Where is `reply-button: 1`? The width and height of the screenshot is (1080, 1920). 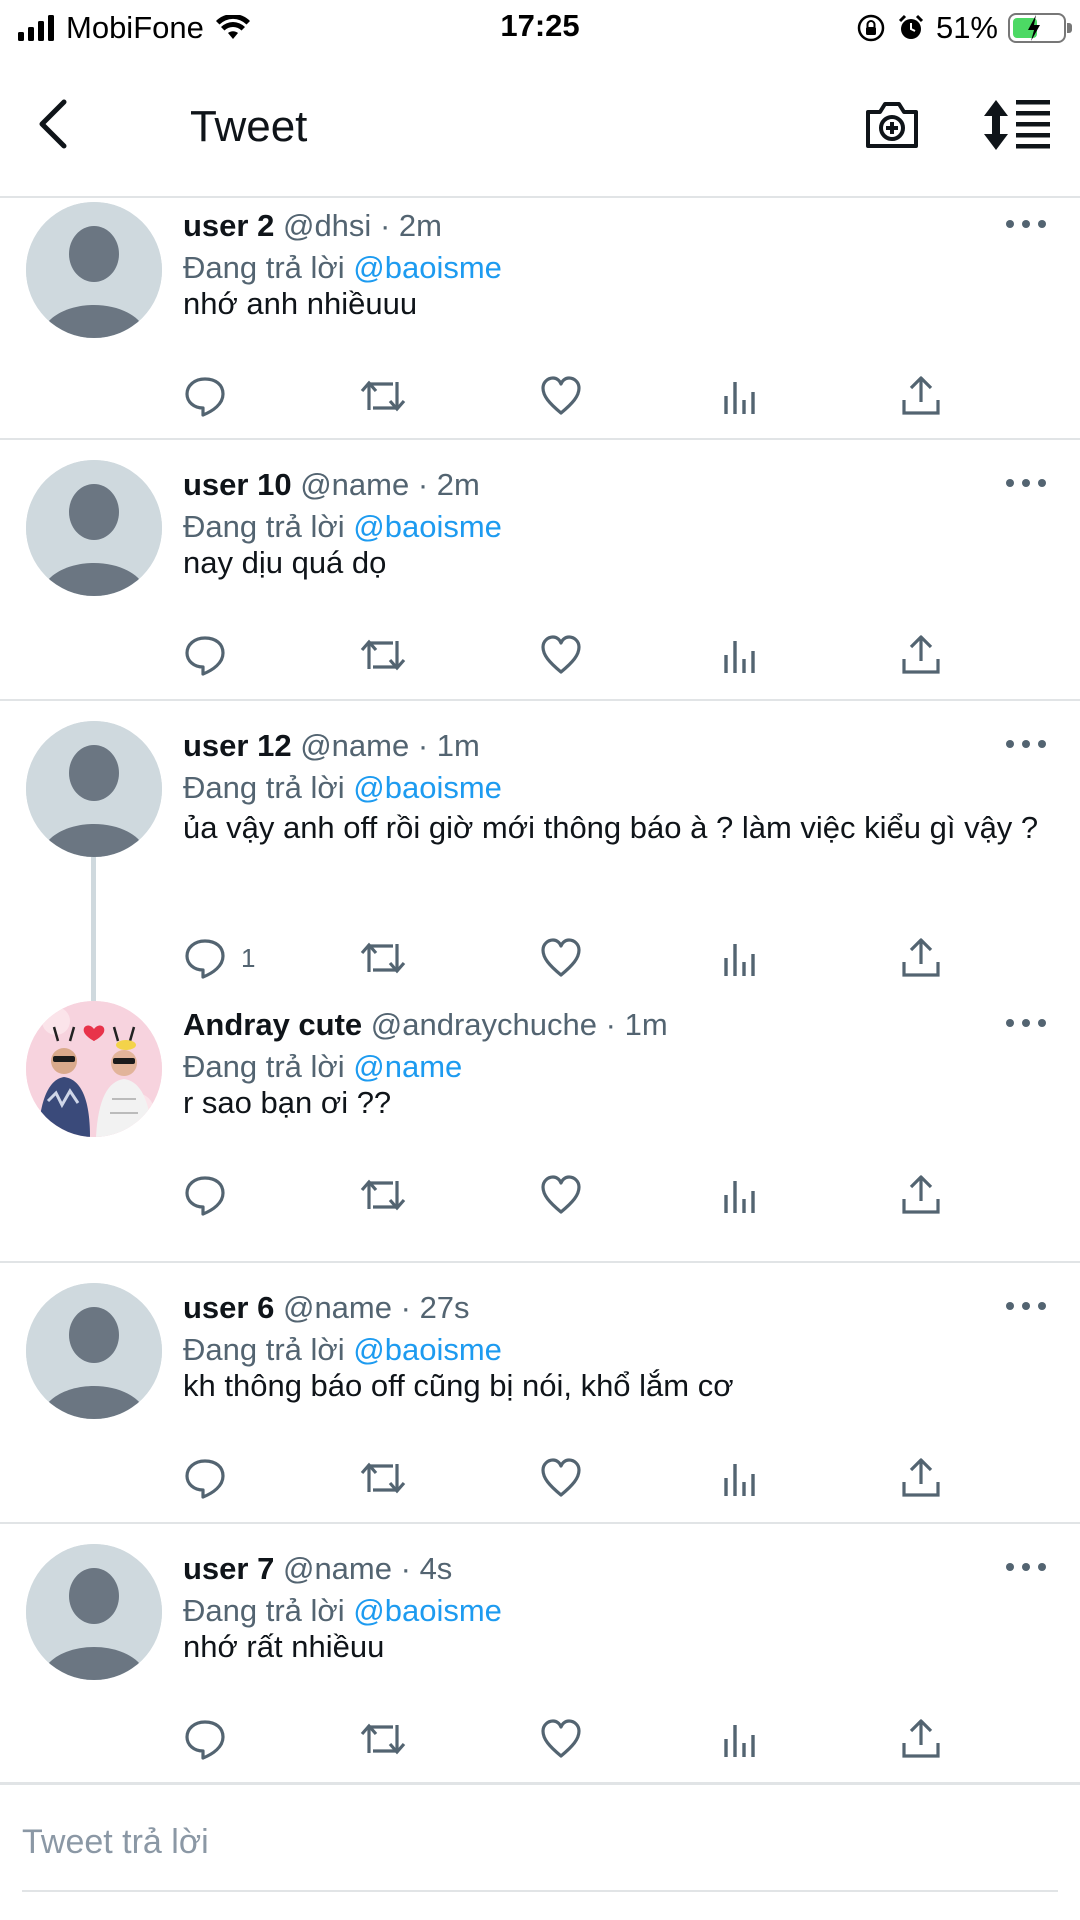
reply-button: 1 is located at coordinates (219, 958).